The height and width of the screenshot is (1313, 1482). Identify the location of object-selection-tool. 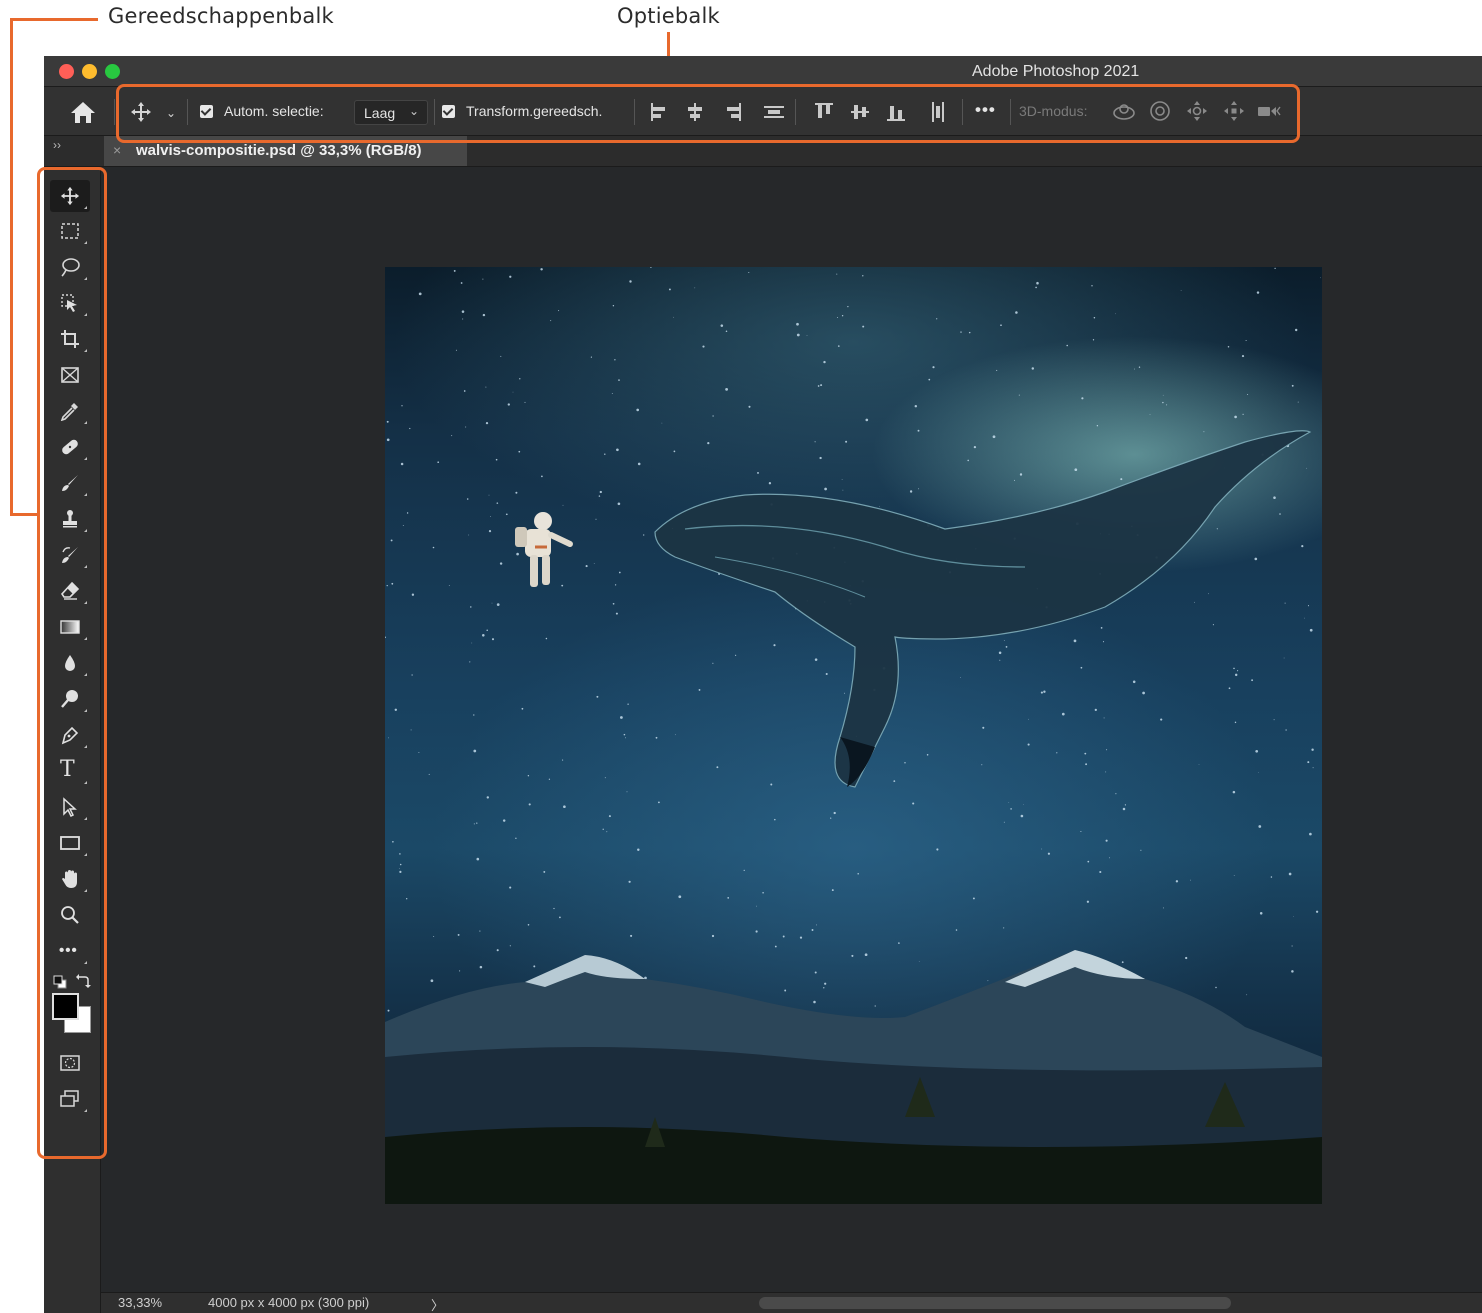
(70, 303).